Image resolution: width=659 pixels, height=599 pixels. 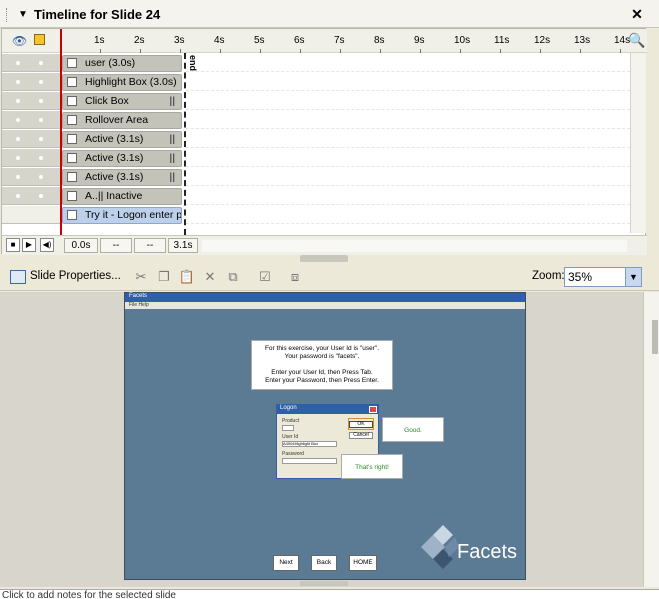 I want to click on time-ruler: 1s 2s 3s 4s 5s 6s 7s 8s 9s 10s 11s 12s 13s 14s, so click(x=345, y=41).